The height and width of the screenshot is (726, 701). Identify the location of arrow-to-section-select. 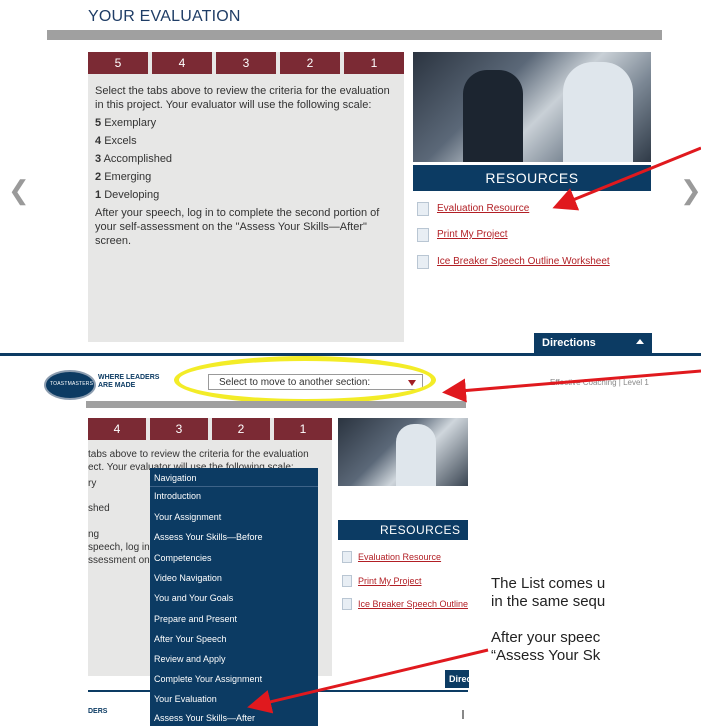
(571, 386).